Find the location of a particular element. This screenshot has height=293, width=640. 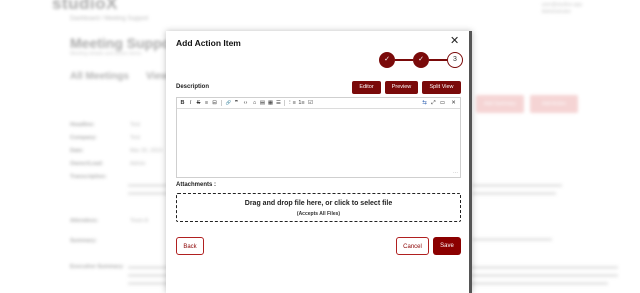

fullscreen-icon: ⤢ is located at coordinates (433, 103).